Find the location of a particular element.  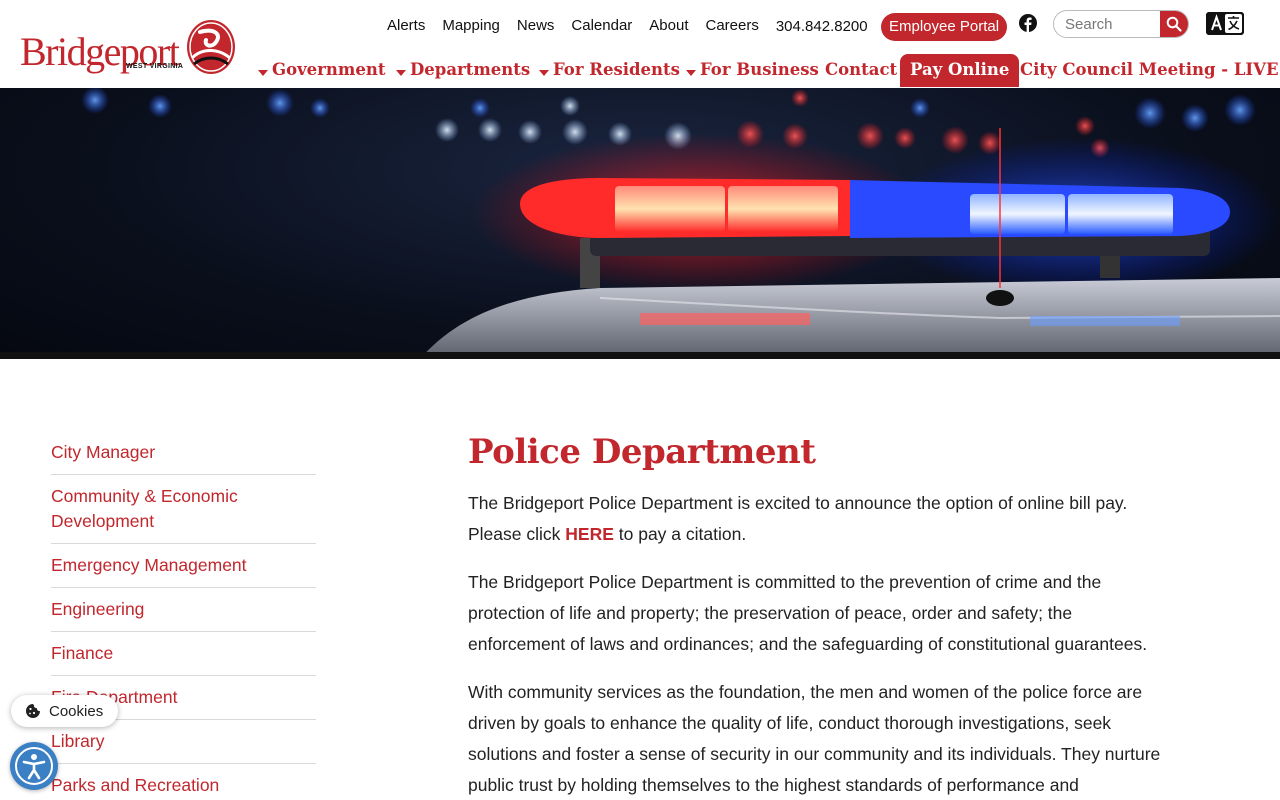

accessibility-icon is located at coordinates (34, 766).